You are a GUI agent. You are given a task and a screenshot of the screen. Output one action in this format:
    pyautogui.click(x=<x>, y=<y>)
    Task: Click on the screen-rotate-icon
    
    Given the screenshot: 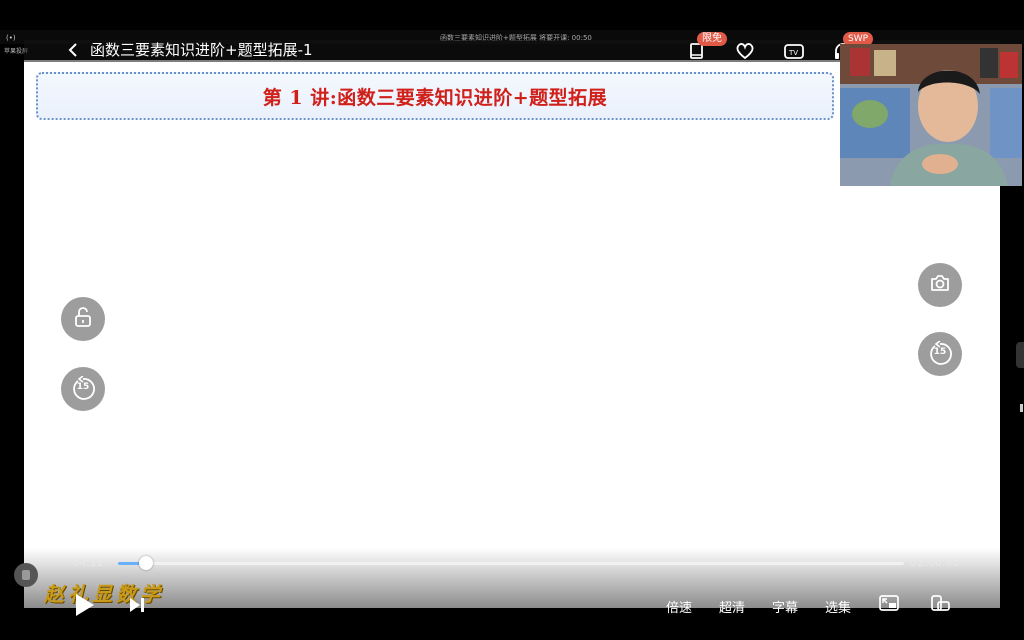 What is the action you would take?
    pyautogui.click(x=940, y=605)
    